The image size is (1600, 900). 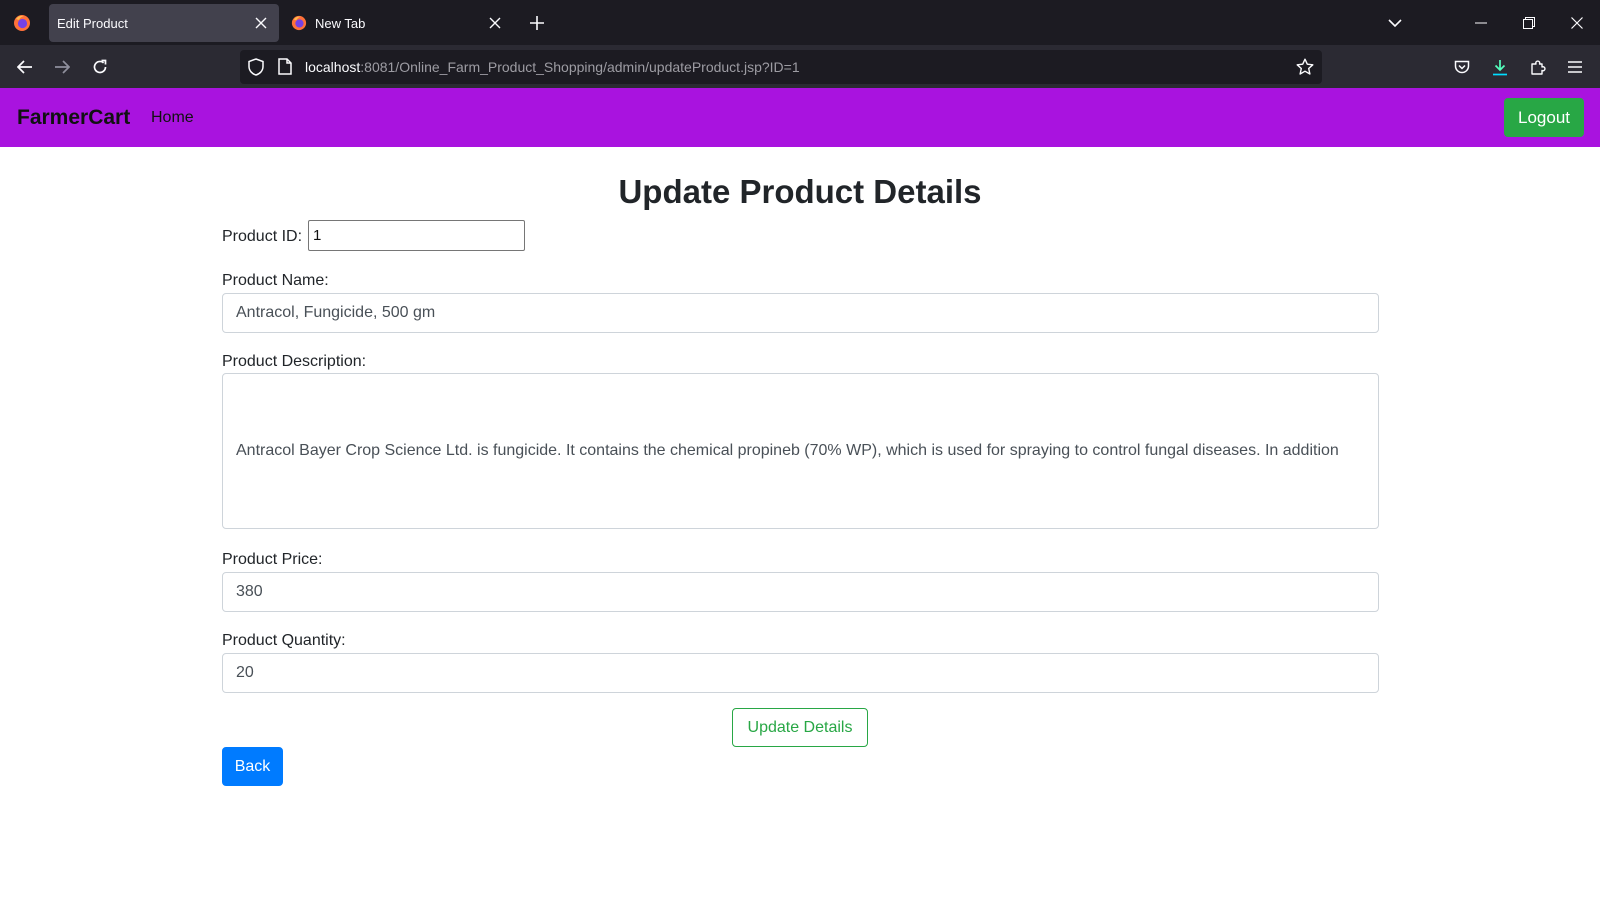 I want to click on back-button: Back, so click(x=252, y=766).